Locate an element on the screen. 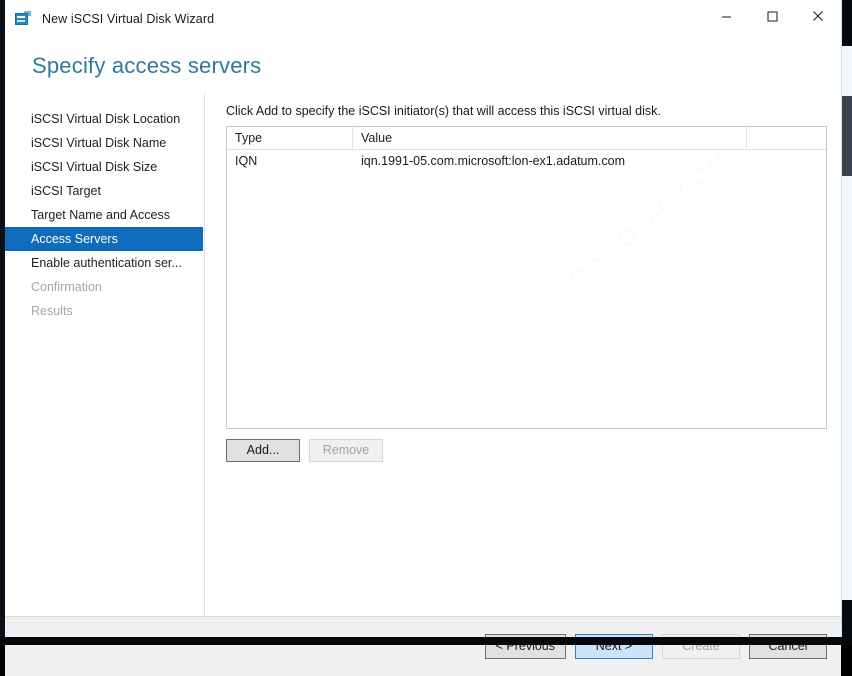 This screenshot has width=852, height=676. window-controls is located at coordinates (772, 16).